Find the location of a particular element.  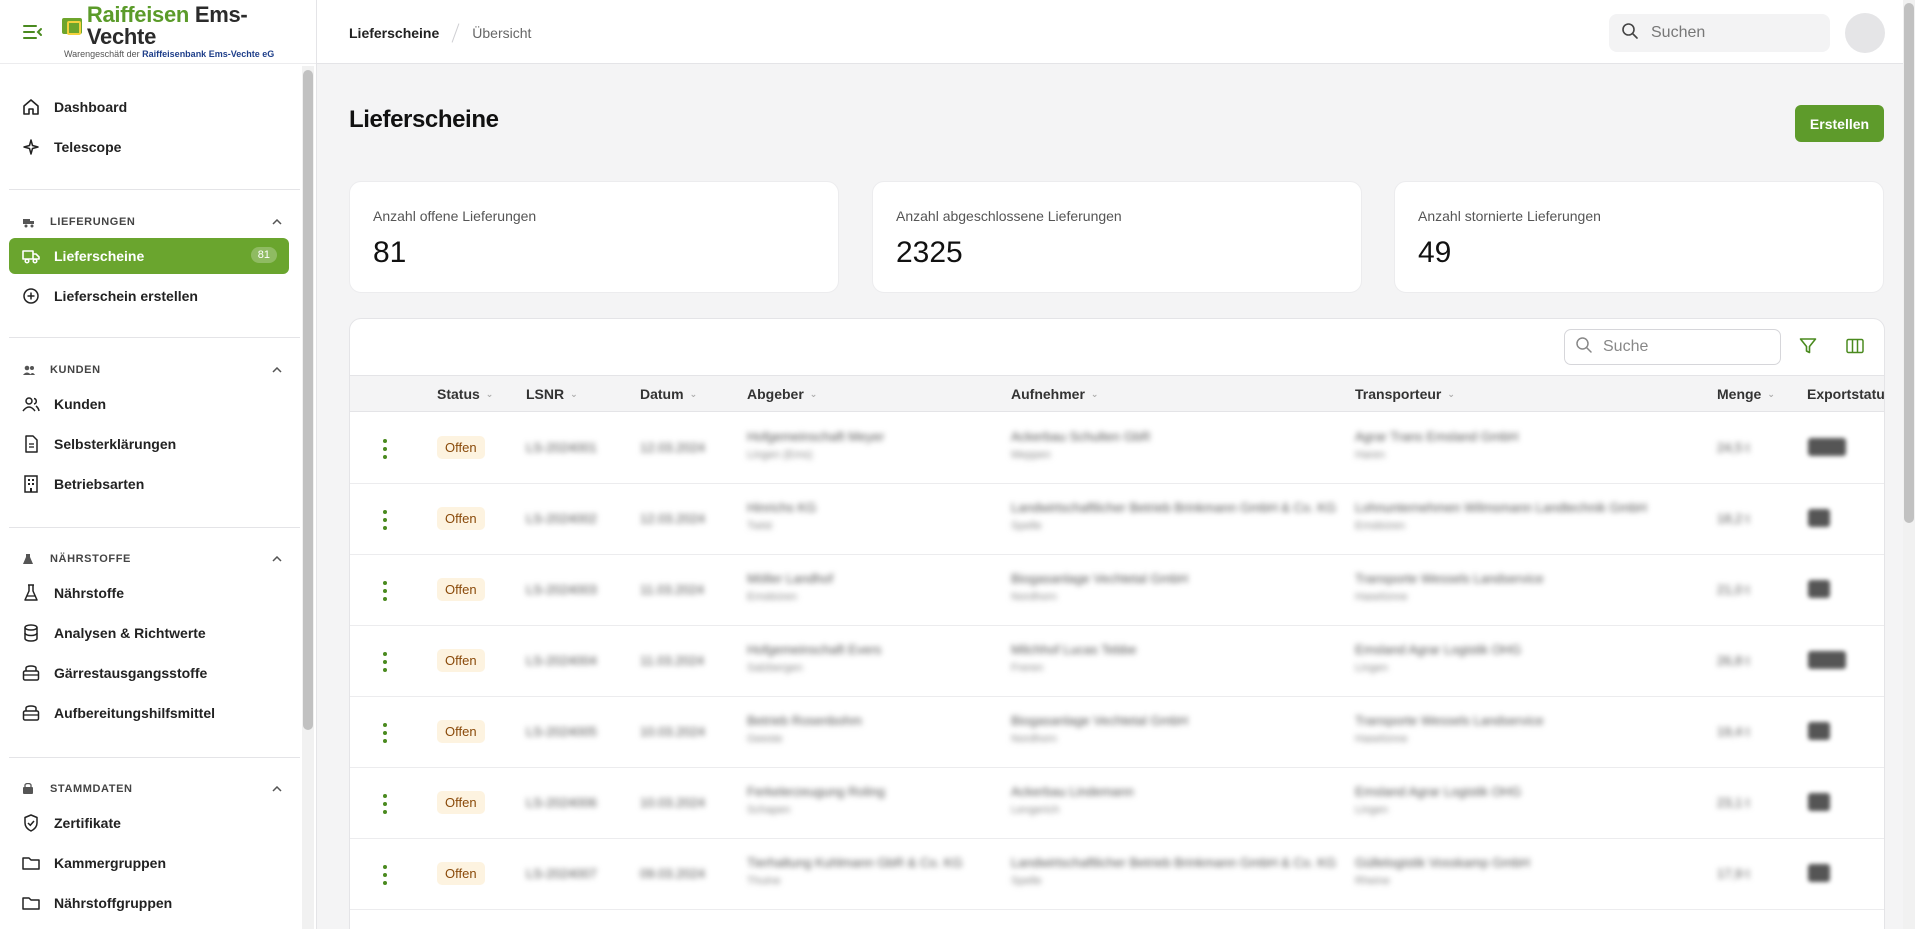

status-badge: Offen is located at coordinates (461, 589).